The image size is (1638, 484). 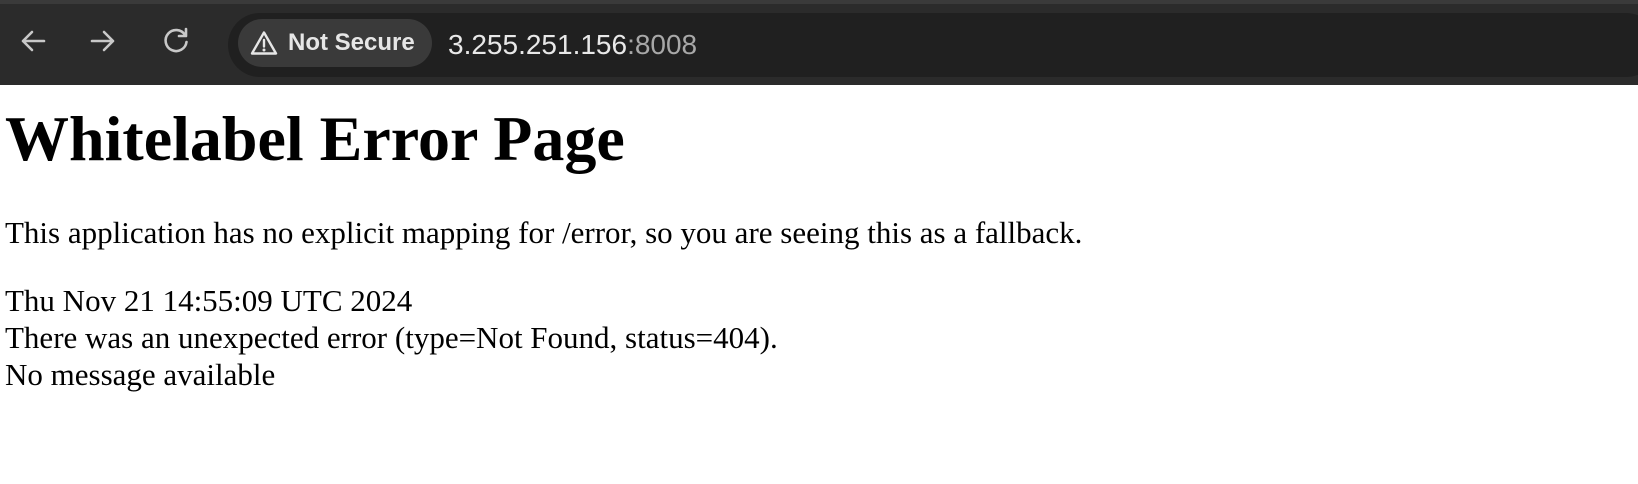 What do you see at coordinates (140, 374) in the screenshot?
I see `error-message: No message available` at bounding box center [140, 374].